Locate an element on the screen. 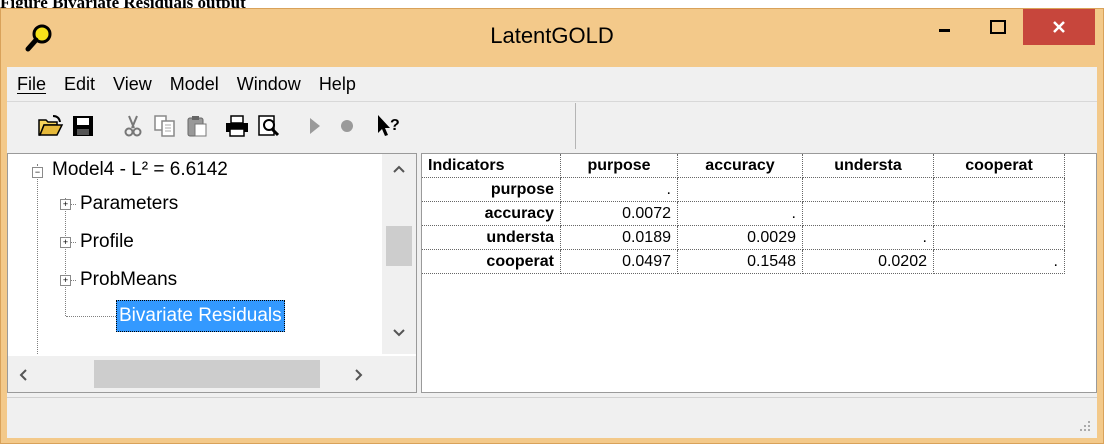 This screenshot has width=1106, height=445. table-cell: 0.1548 is located at coordinates (740, 261).